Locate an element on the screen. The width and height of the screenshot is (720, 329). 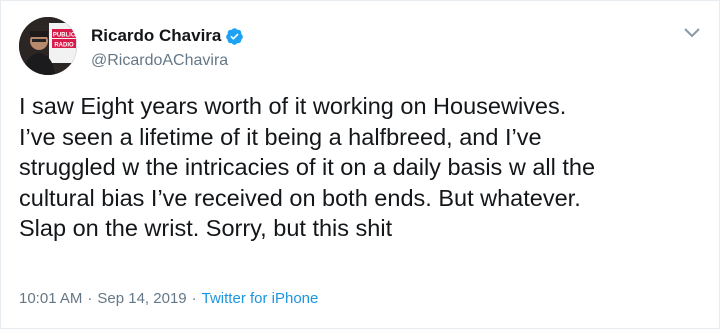
avatar-sign-text-2: RADIO is located at coordinates (64, 46).